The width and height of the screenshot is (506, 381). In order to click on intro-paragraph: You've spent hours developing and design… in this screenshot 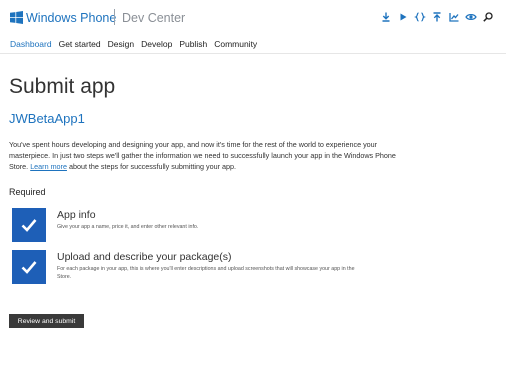, I will do `click(203, 155)`.